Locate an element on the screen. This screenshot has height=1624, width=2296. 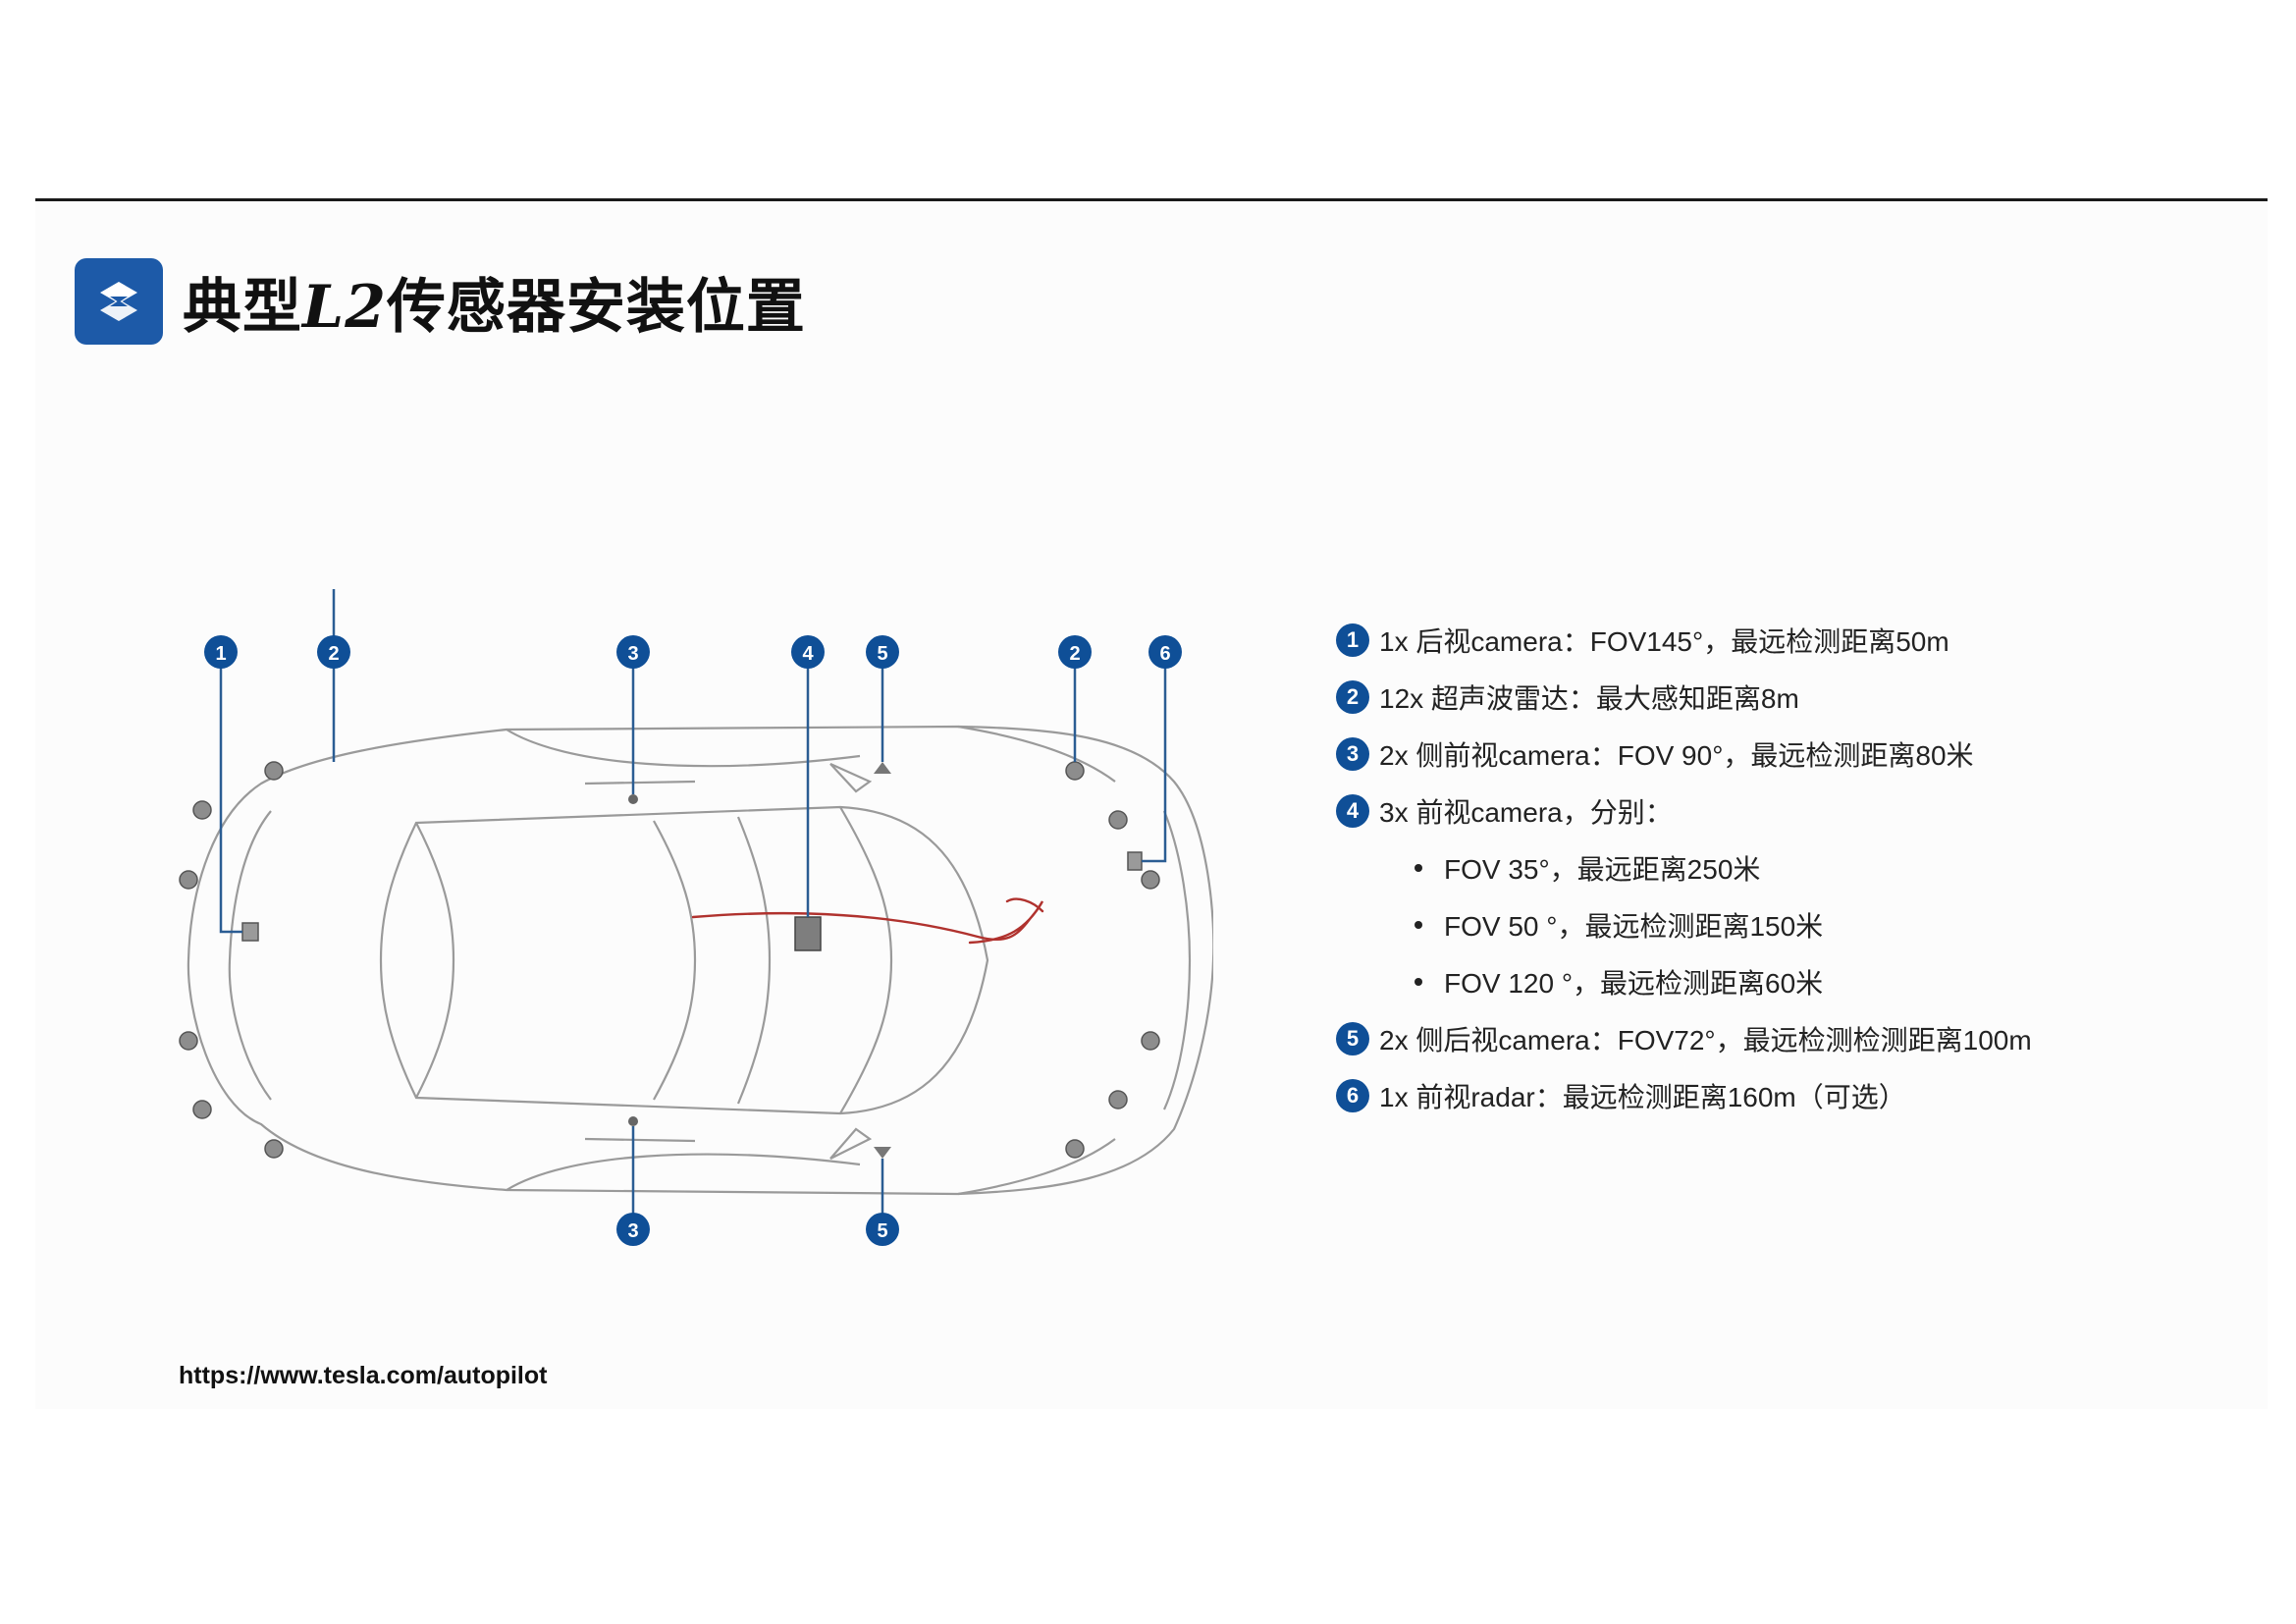
legend-item-side-front-camera: 3 2x 侧前视camera：FOV 90°，最远检测距离80米 is located at coordinates (1684, 754).